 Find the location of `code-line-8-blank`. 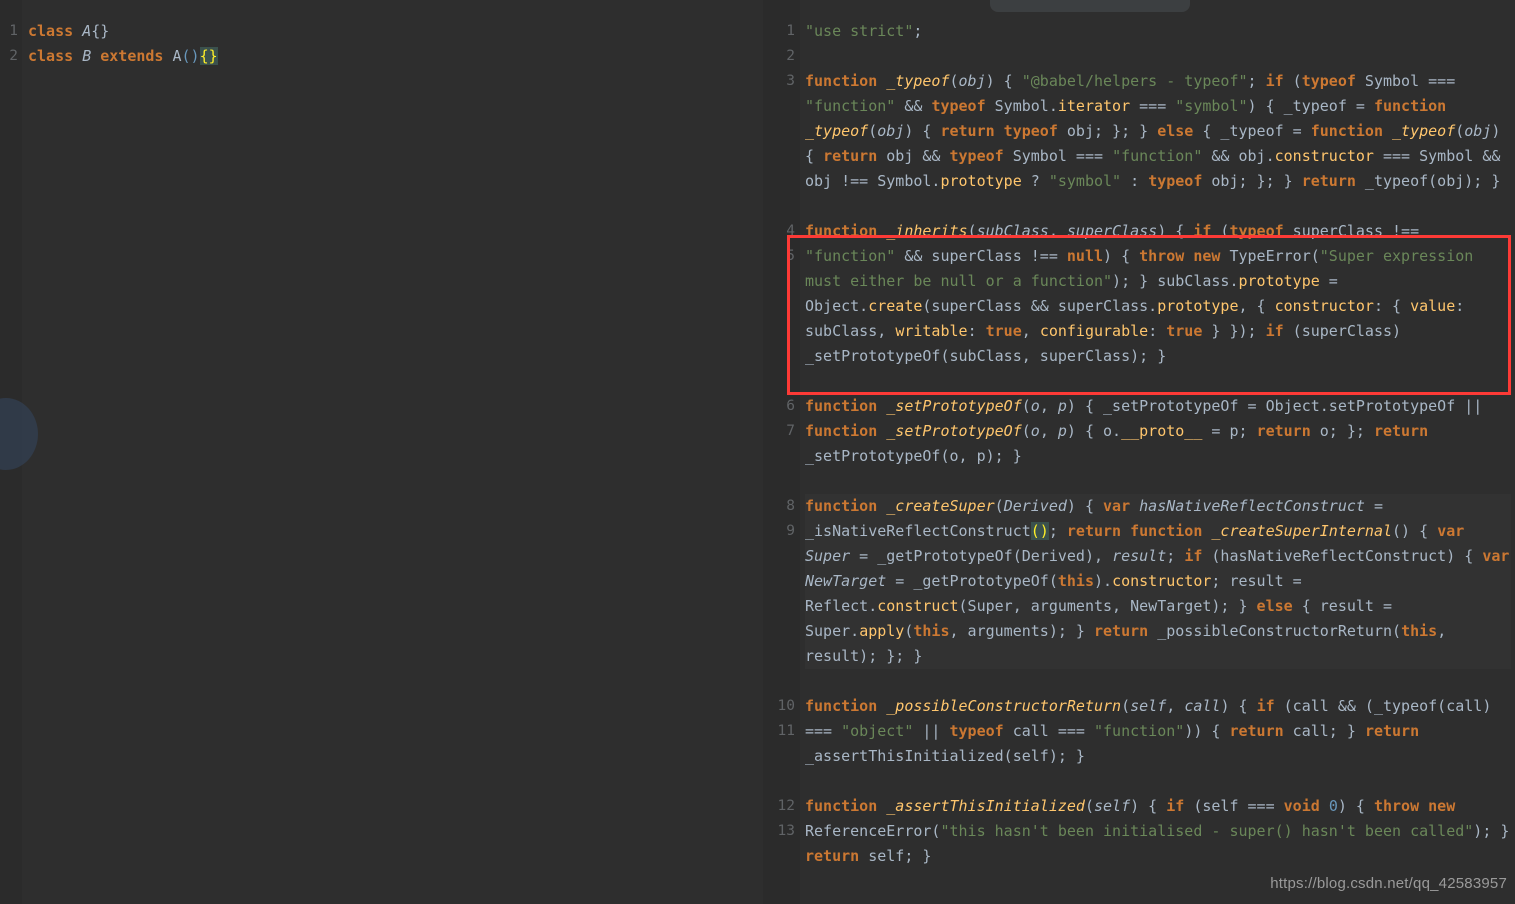

code-line-8-blank is located at coordinates (1158, 481).